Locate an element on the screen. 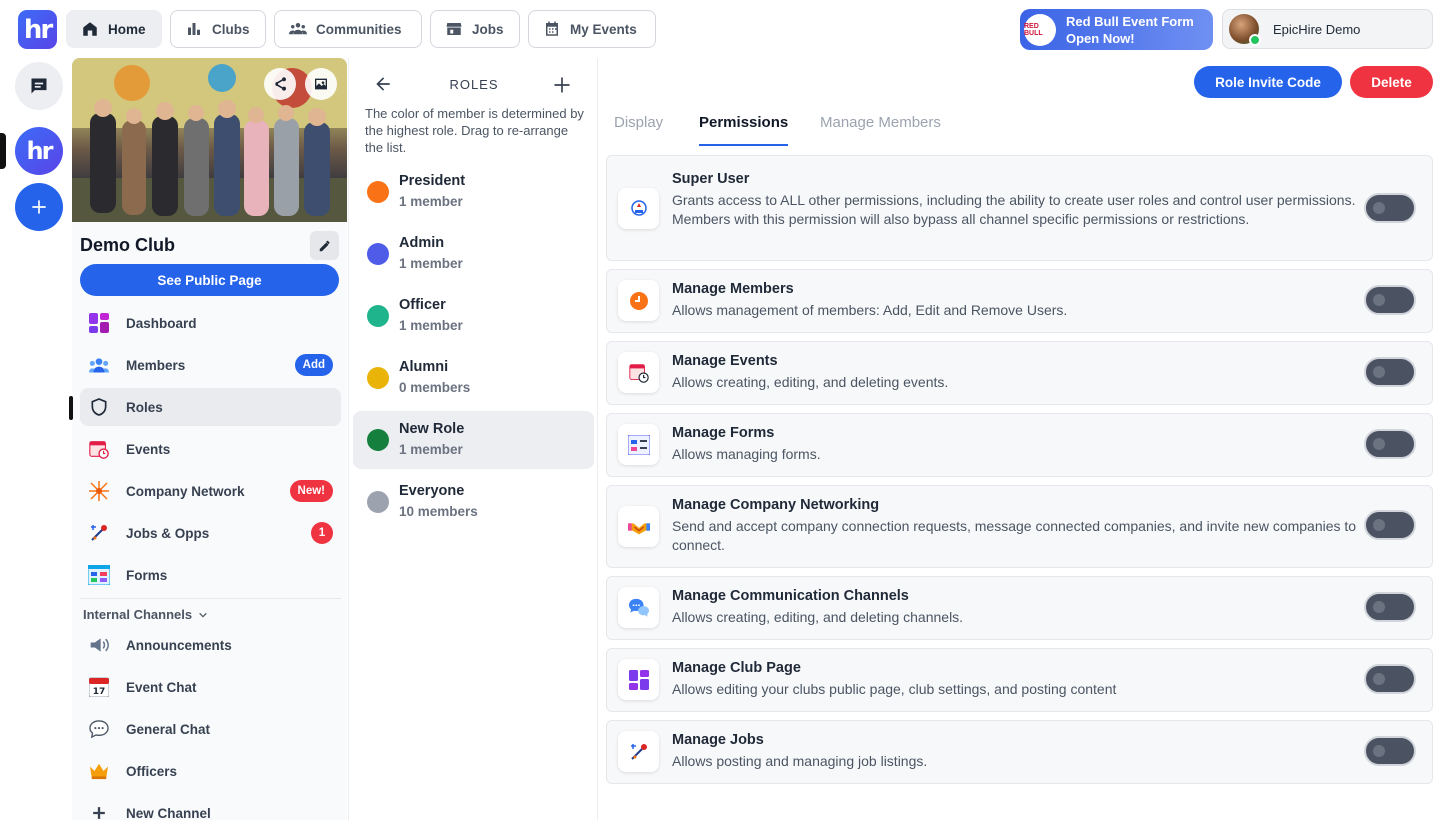 The height and width of the screenshot is (820, 1441). nav-jobs-button: Jobs is located at coordinates (475, 29).